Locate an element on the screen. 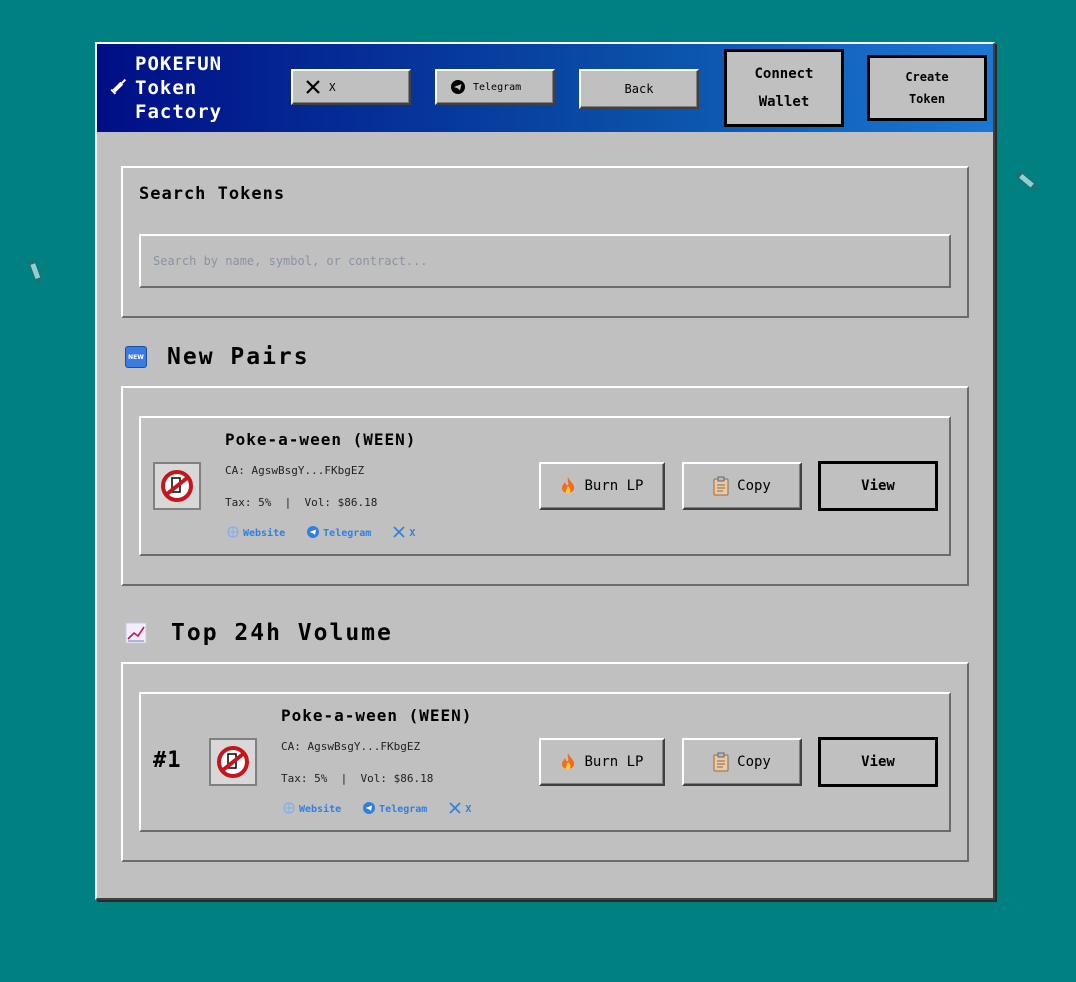 Image resolution: width=1076 pixels, height=982 pixels. brand-title: POKEFUN Token Factory is located at coordinates (178, 88).